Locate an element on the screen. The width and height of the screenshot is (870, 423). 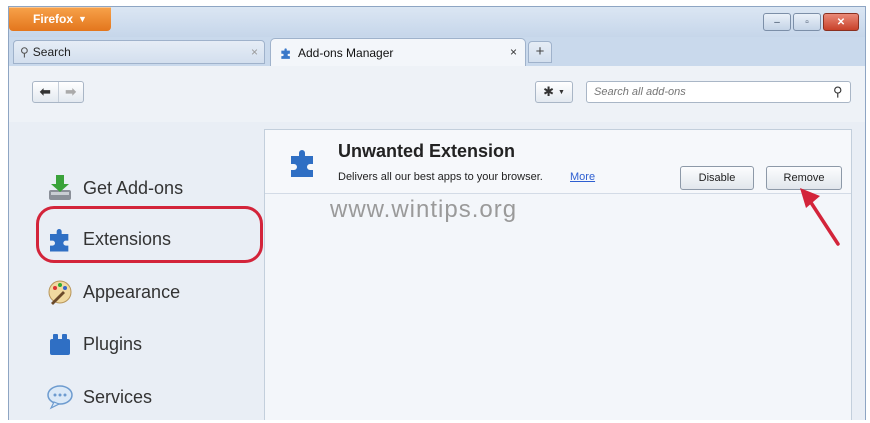
addons-toolbar: ⬅ ➡ ✱ ▼ ⚲ is located at coordinates (437, 94).